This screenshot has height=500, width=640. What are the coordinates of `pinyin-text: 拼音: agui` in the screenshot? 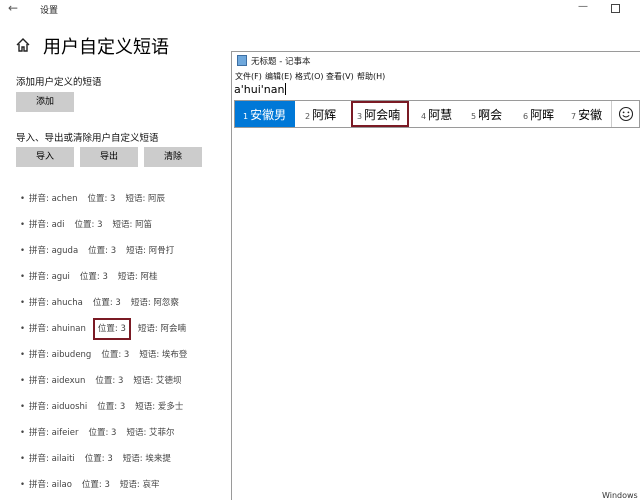 It's located at (49, 277).